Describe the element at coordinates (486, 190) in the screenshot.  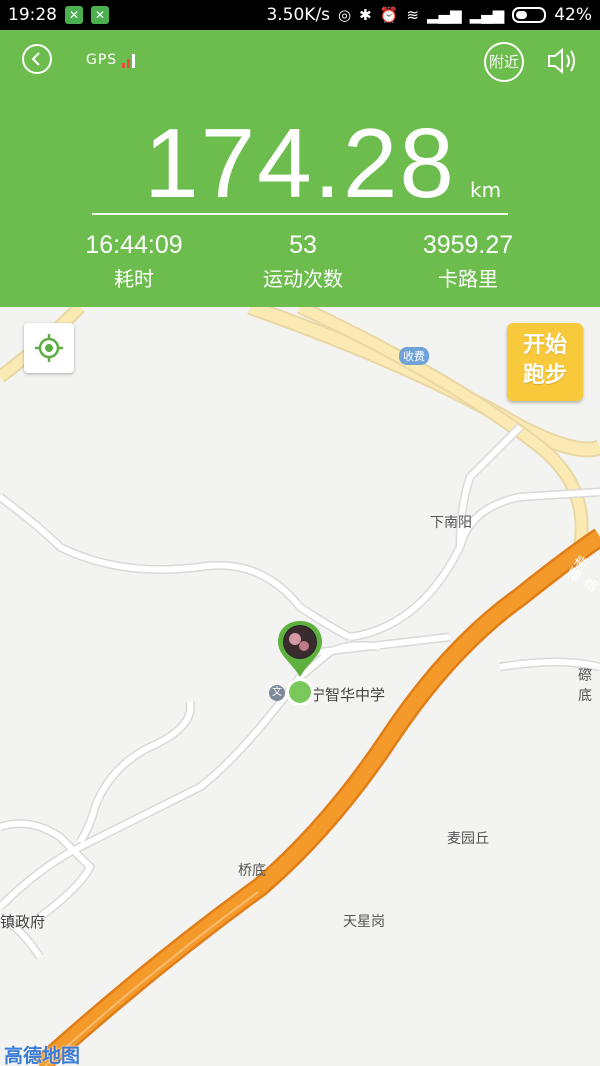
I see `distance-unit: km` at that location.